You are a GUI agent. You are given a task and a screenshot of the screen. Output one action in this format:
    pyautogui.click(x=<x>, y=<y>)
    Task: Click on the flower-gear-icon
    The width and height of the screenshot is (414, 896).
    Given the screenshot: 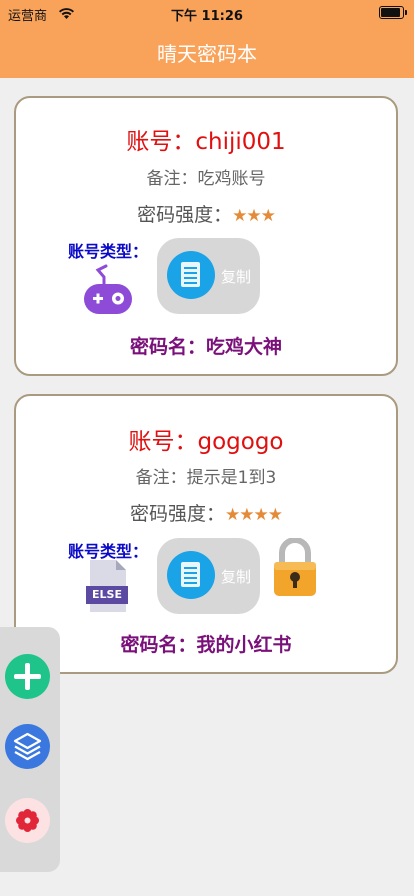 What is the action you would take?
    pyautogui.click(x=27, y=820)
    